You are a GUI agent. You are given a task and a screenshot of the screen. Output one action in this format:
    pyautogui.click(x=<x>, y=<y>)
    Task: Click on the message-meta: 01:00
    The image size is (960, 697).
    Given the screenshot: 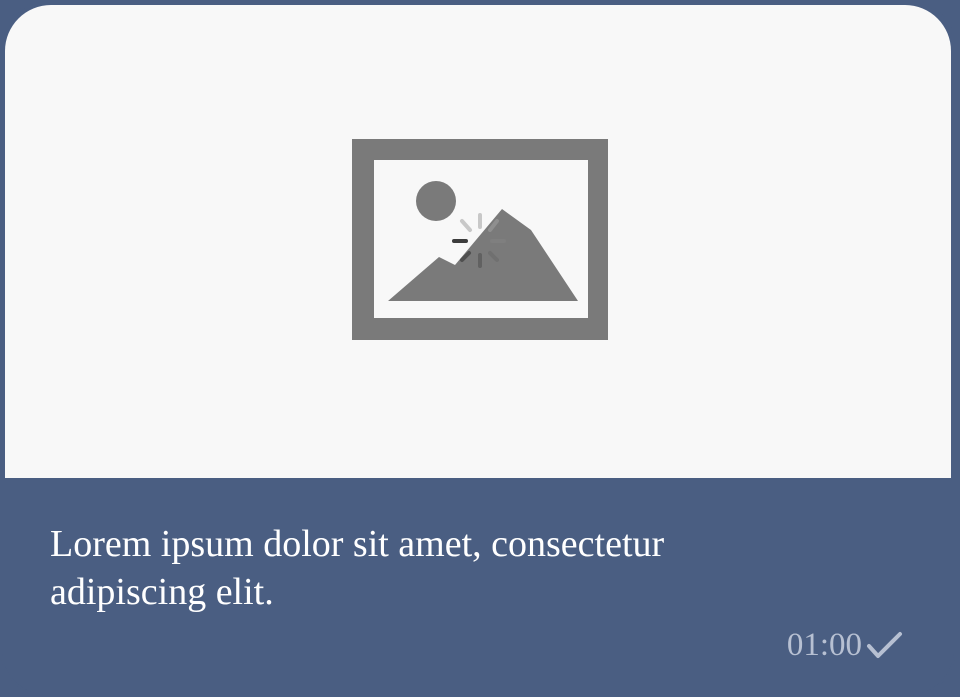 What is the action you would take?
    pyautogui.click(x=845, y=645)
    